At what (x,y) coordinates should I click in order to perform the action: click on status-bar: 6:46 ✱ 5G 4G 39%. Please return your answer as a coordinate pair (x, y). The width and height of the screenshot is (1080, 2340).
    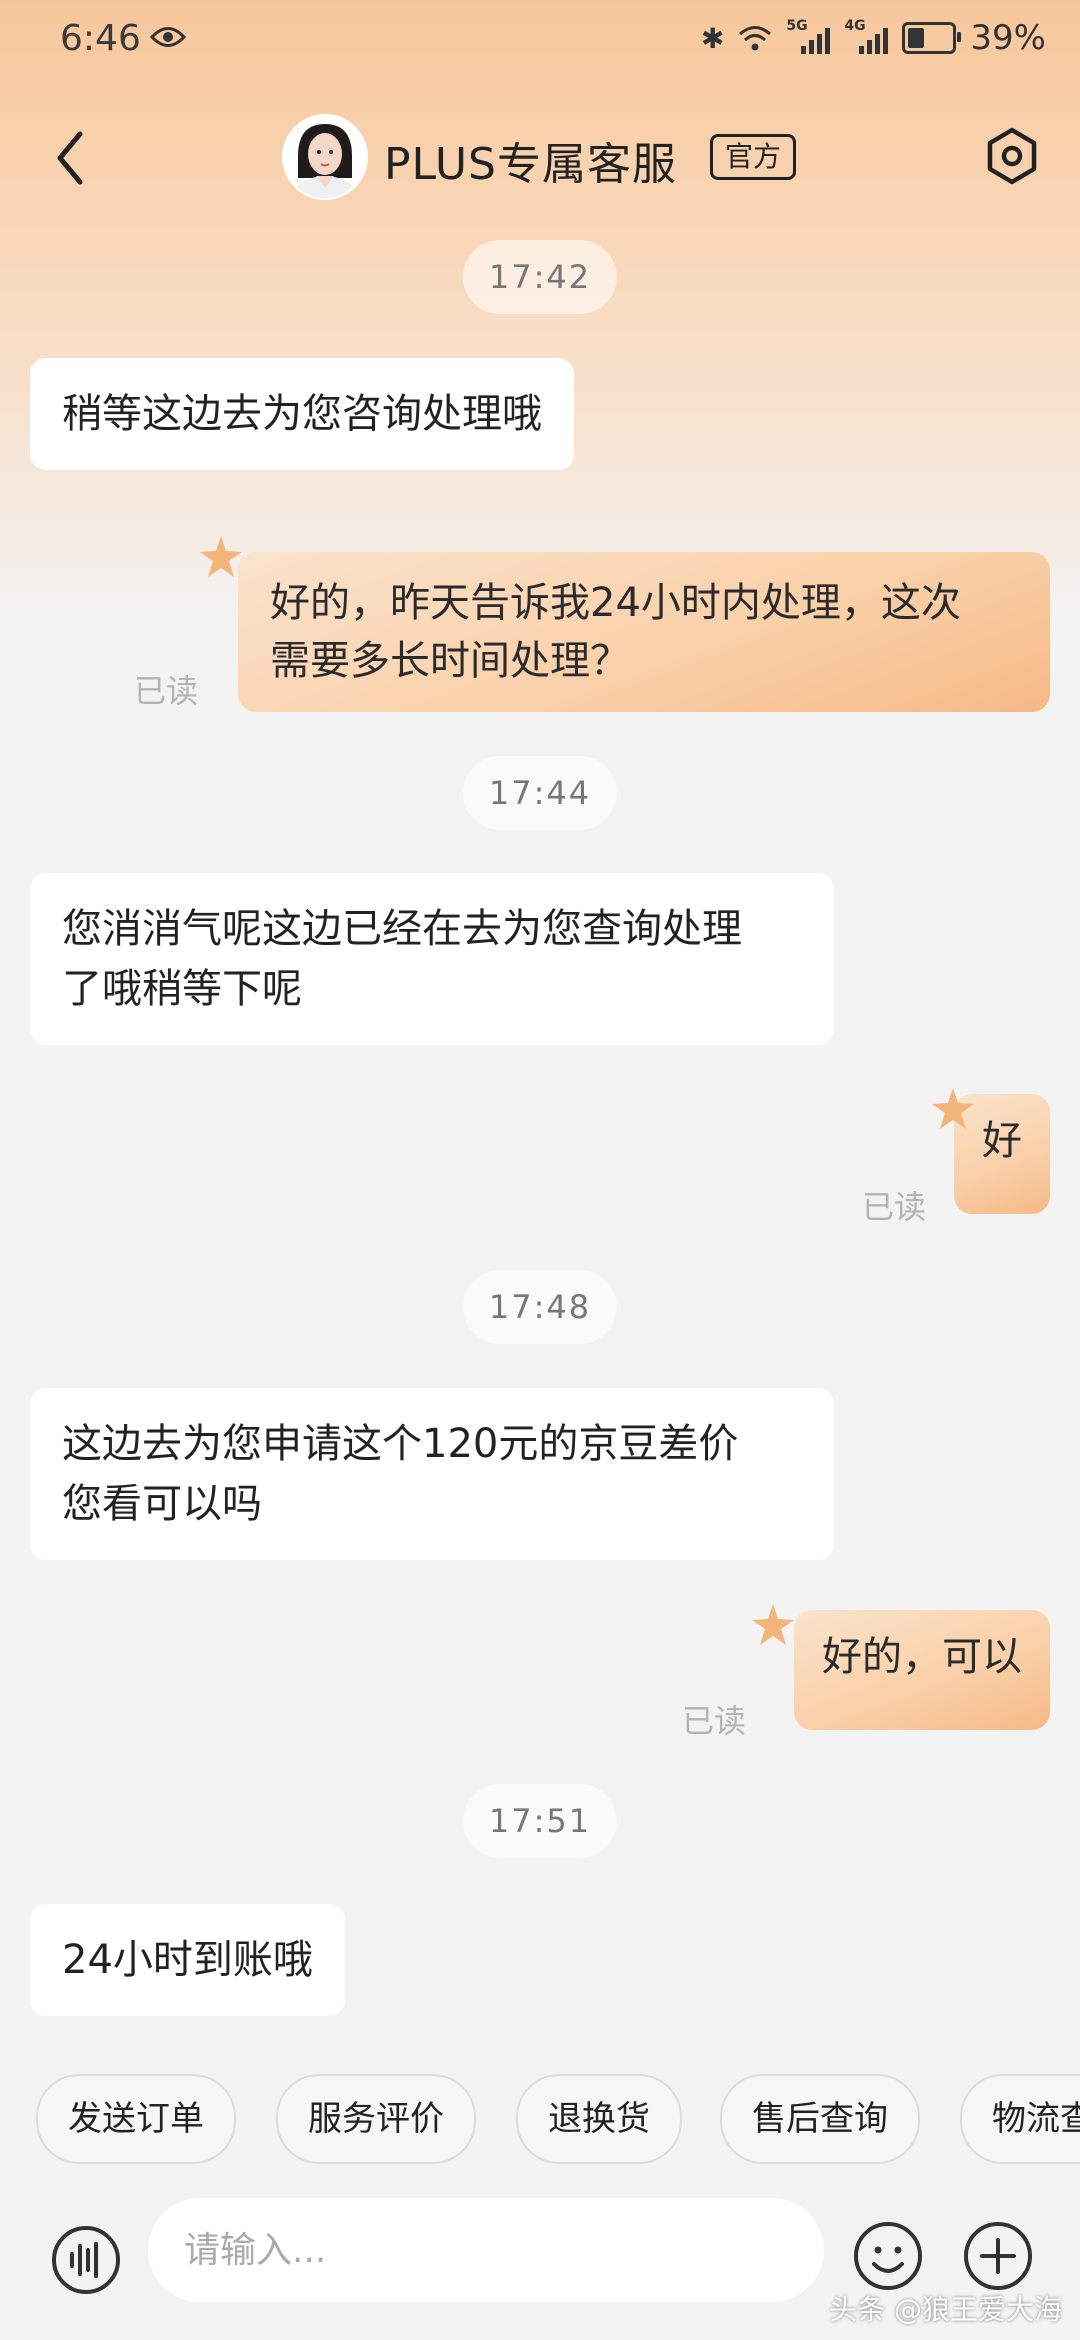
    Looking at the image, I should click on (540, 40).